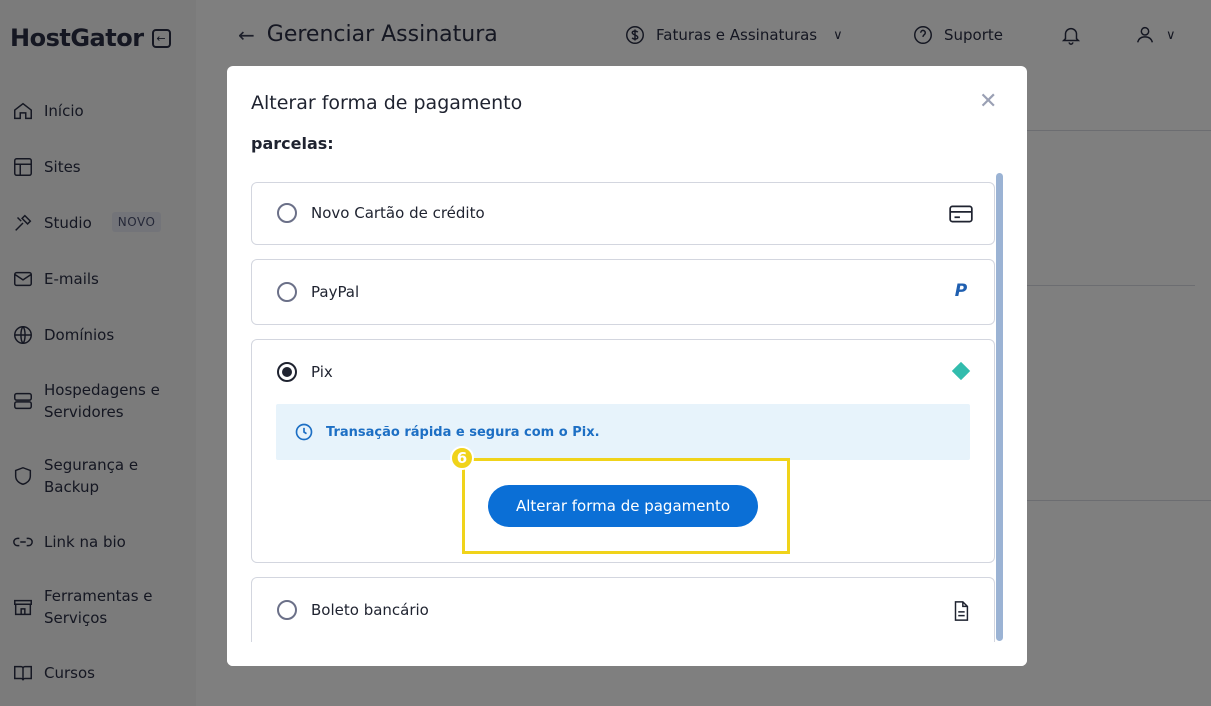 Image resolution: width=1211 pixels, height=706 pixels. Describe the element at coordinates (462, 458) in the screenshot. I see `step-badge: 6` at that location.